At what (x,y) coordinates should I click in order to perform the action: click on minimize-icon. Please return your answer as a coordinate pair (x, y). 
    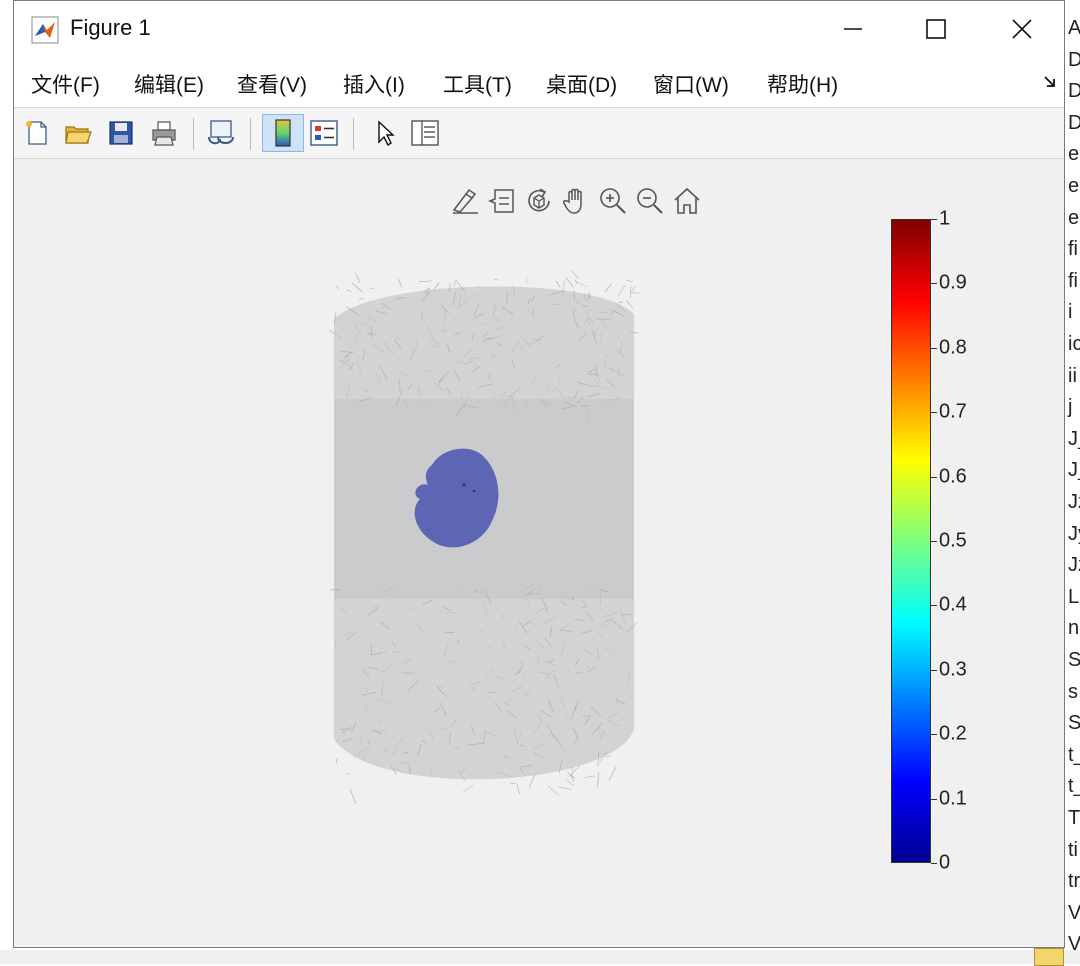
    Looking at the image, I should click on (853, 29).